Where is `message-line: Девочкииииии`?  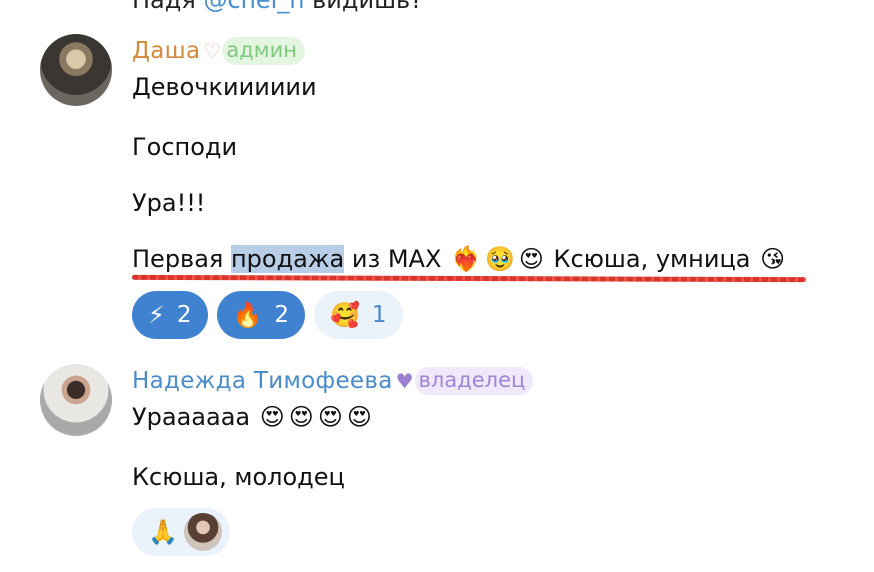
message-line: Девочкииииии is located at coordinates (224, 87).